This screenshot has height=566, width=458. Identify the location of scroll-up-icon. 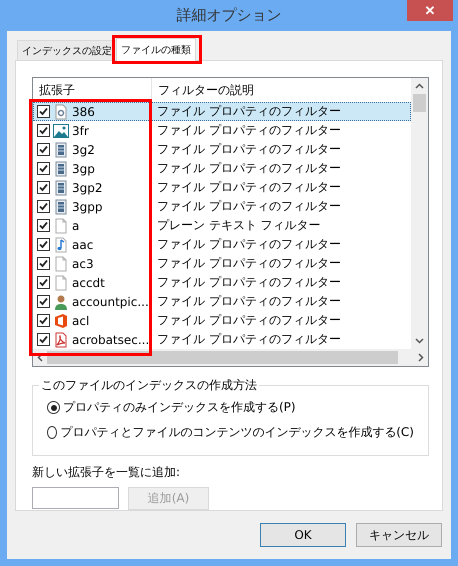
(419, 86).